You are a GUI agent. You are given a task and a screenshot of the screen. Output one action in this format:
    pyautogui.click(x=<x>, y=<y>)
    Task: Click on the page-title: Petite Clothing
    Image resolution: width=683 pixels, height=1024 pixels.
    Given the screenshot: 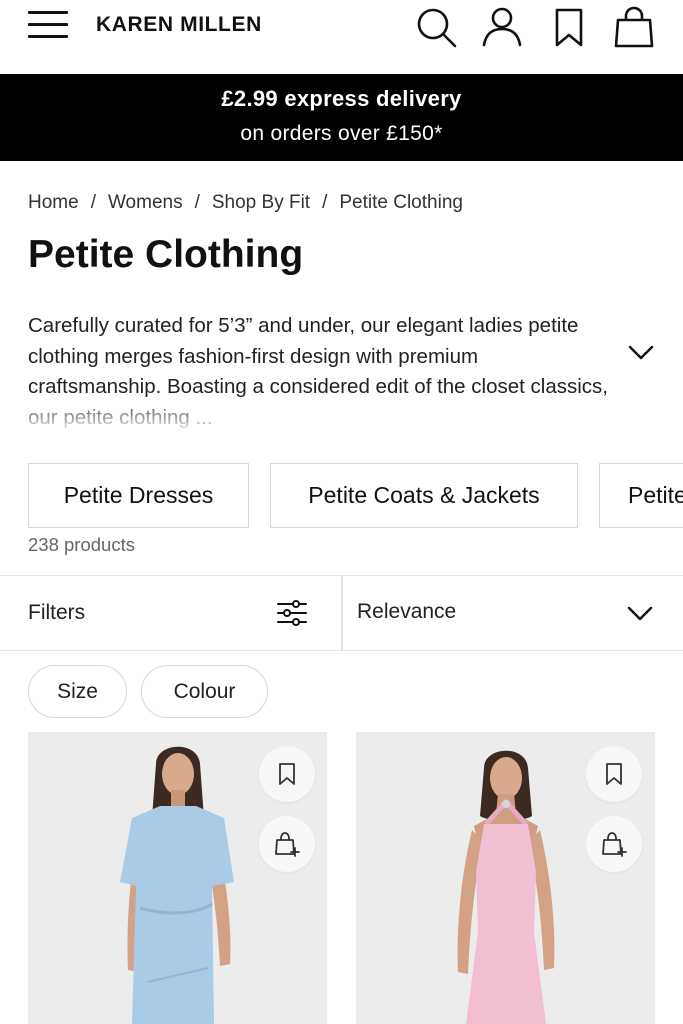 What is the action you would take?
    pyautogui.click(x=166, y=254)
    